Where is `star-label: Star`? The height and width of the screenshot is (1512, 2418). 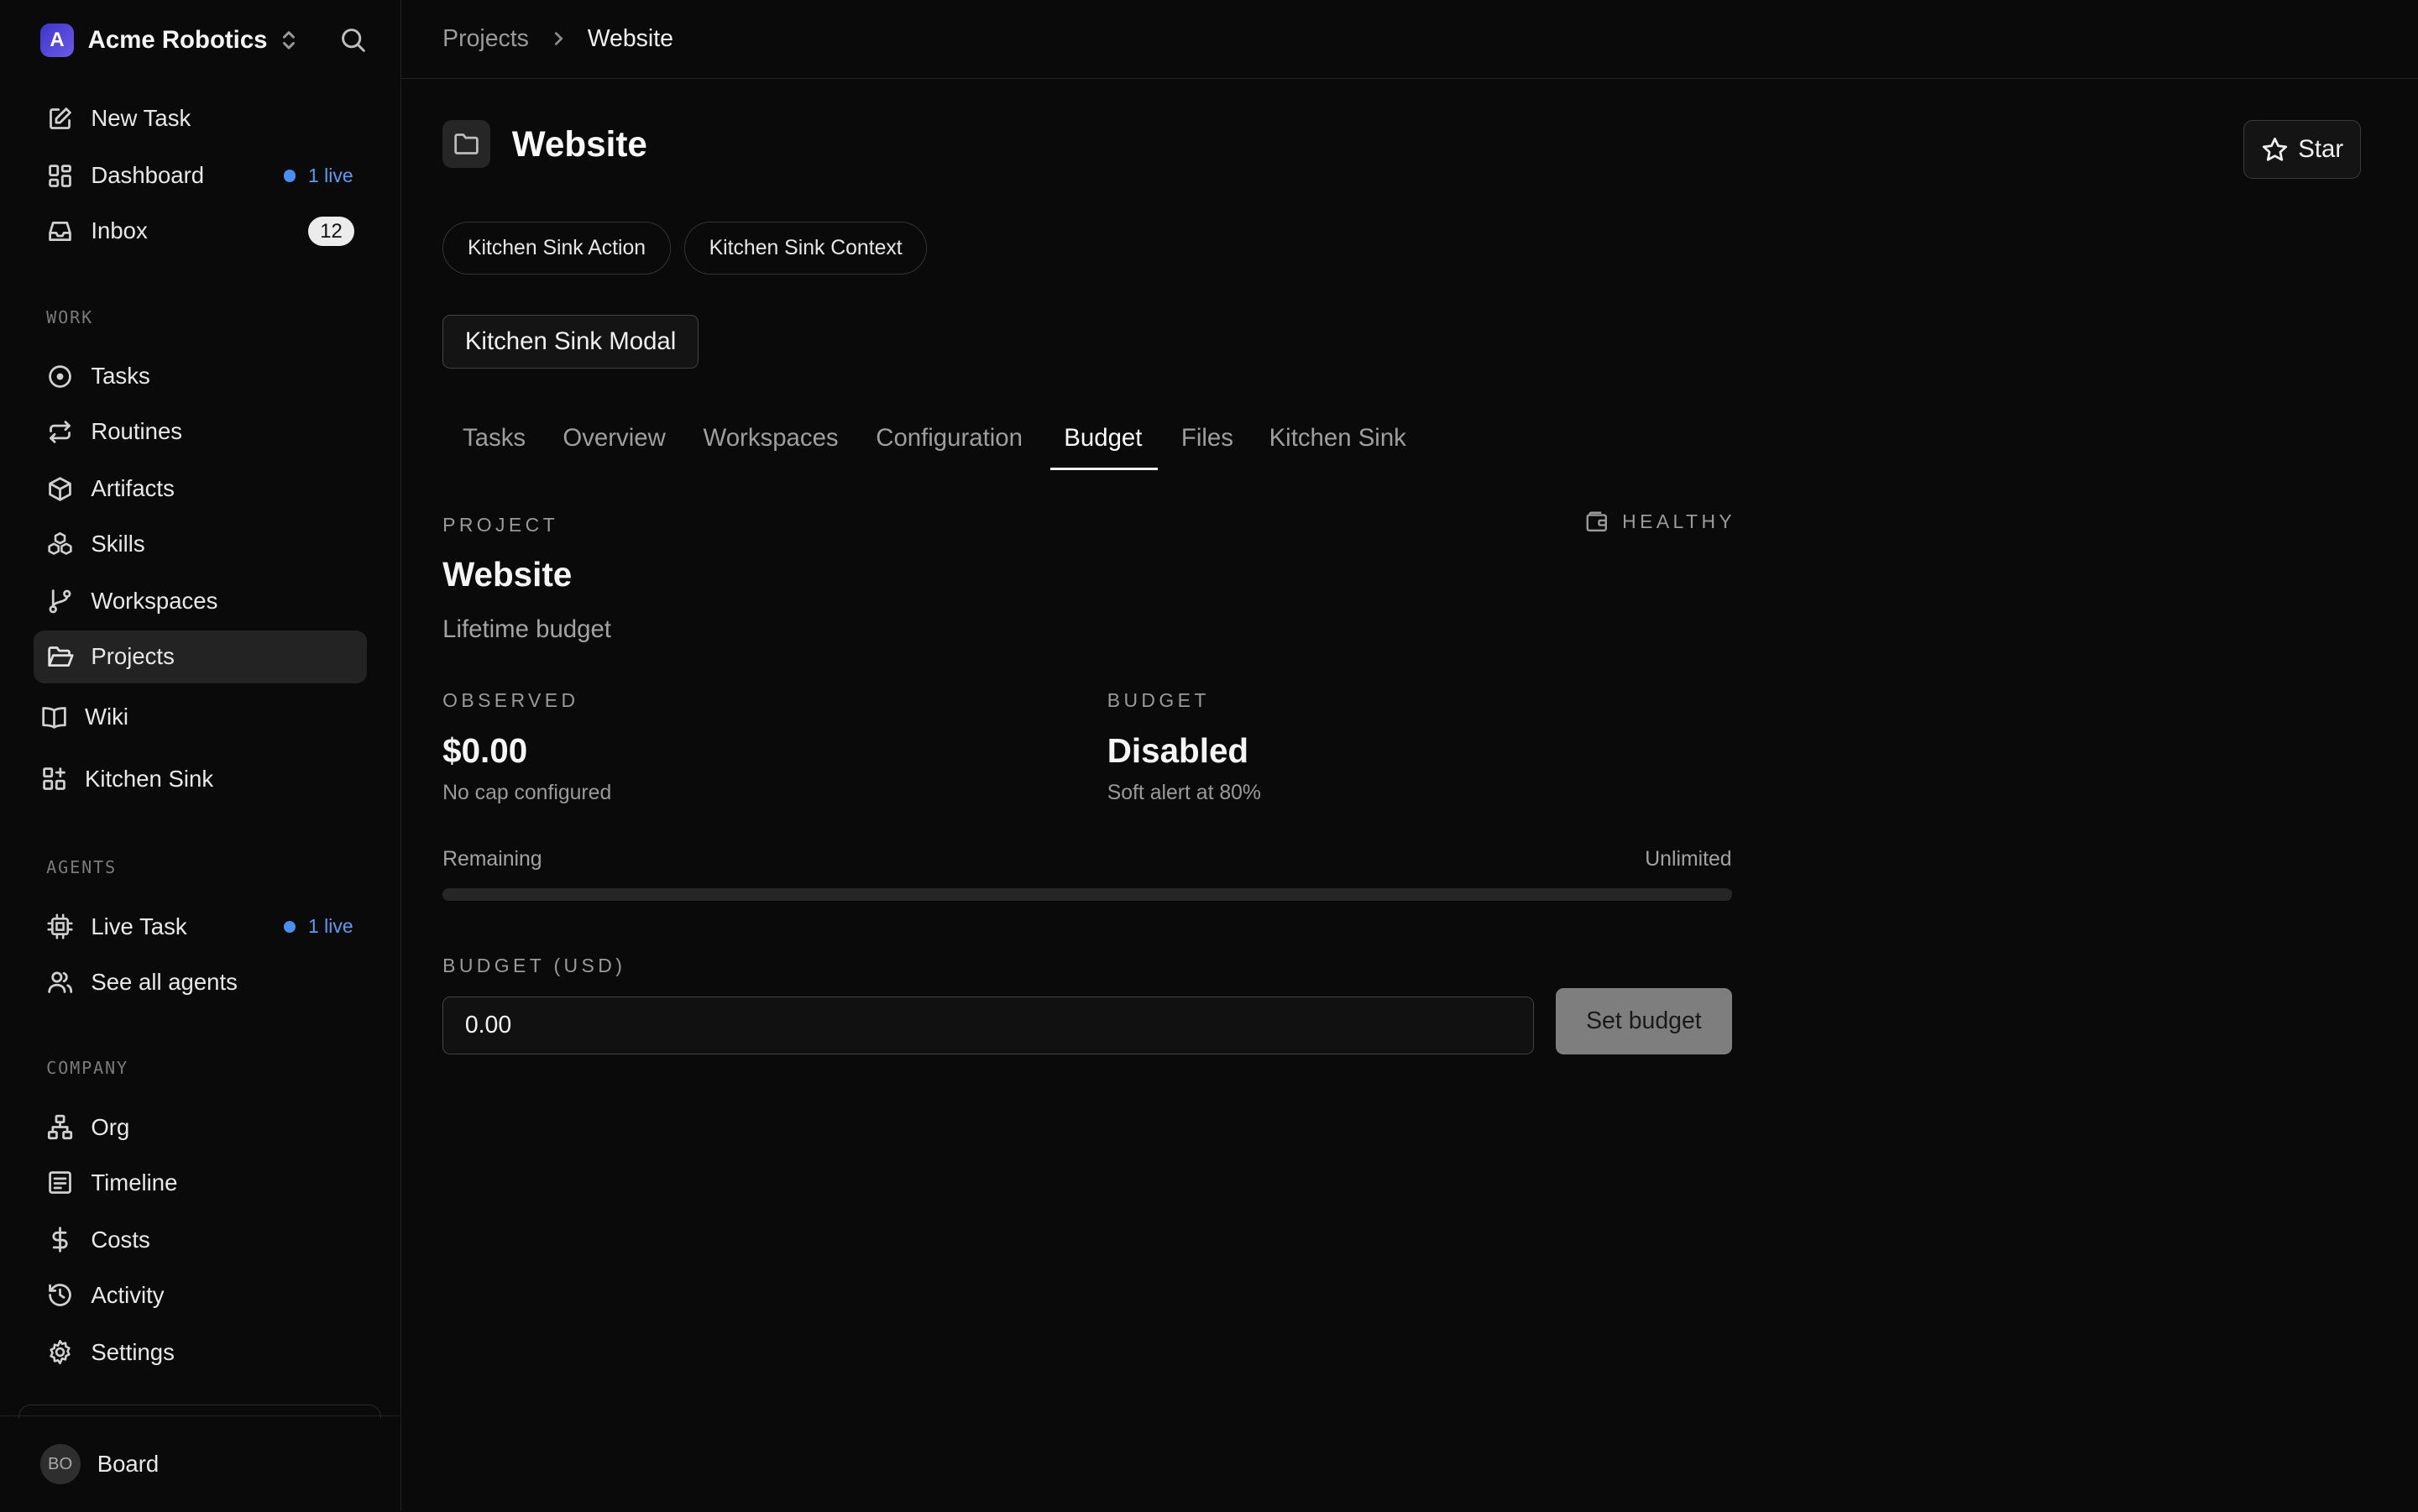 star-label: Star is located at coordinates (2321, 149).